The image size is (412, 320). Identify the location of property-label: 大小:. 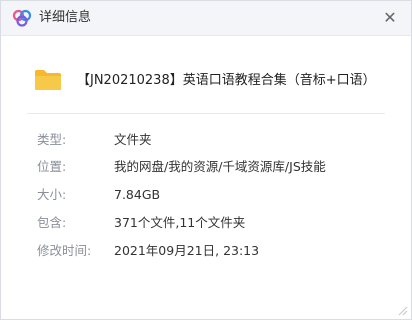
(52, 194).